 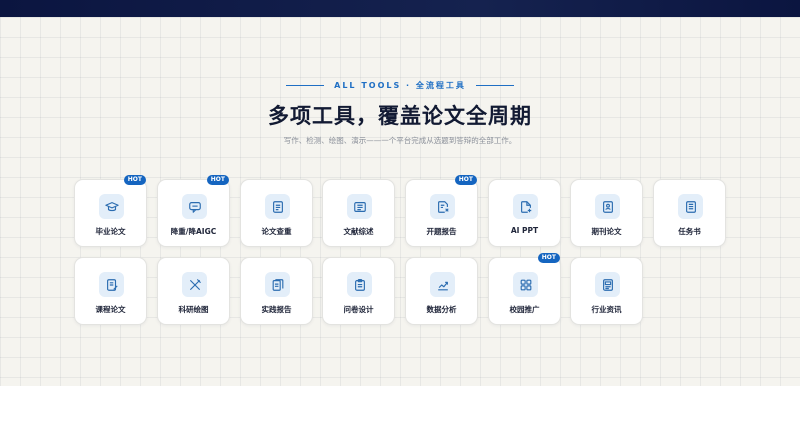 I want to click on tool-card-ai-ppt: AI PPT, so click(x=524, y=213).